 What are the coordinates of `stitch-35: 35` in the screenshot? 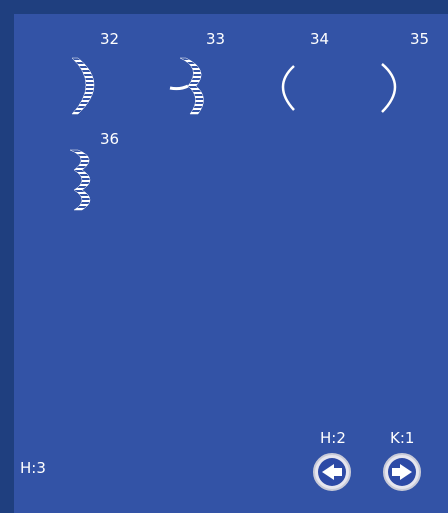 It's located at (403, 83).